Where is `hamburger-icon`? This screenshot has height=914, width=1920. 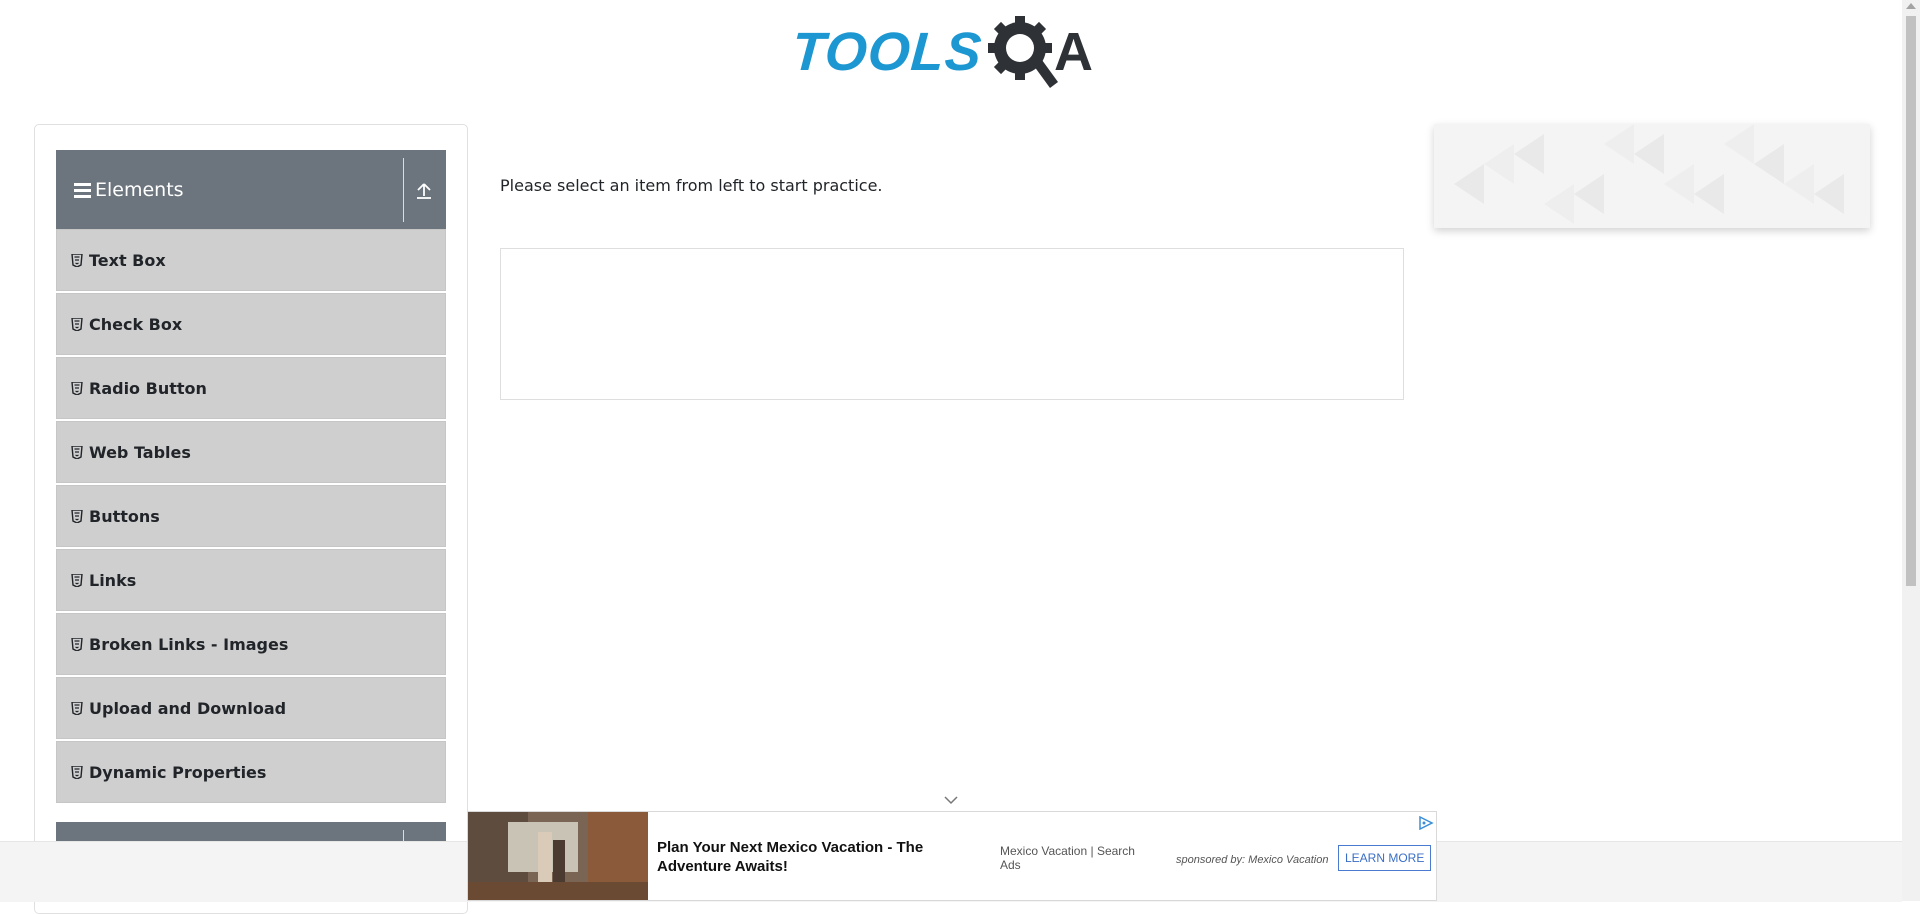
hamburger-icon is located at coordinates (82, 190).